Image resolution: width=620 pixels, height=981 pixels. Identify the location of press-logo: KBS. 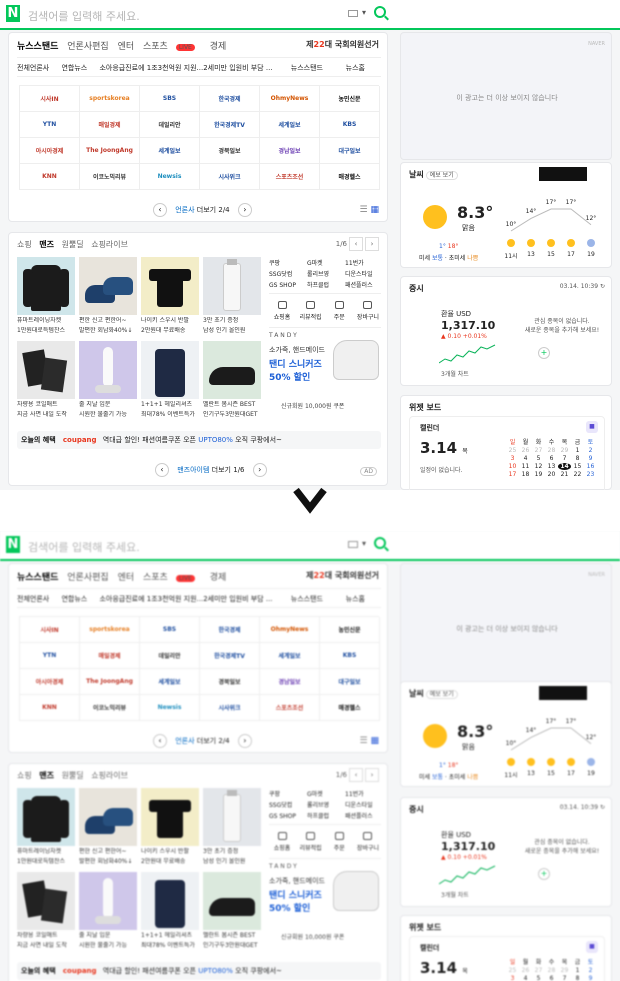
(350, 656).